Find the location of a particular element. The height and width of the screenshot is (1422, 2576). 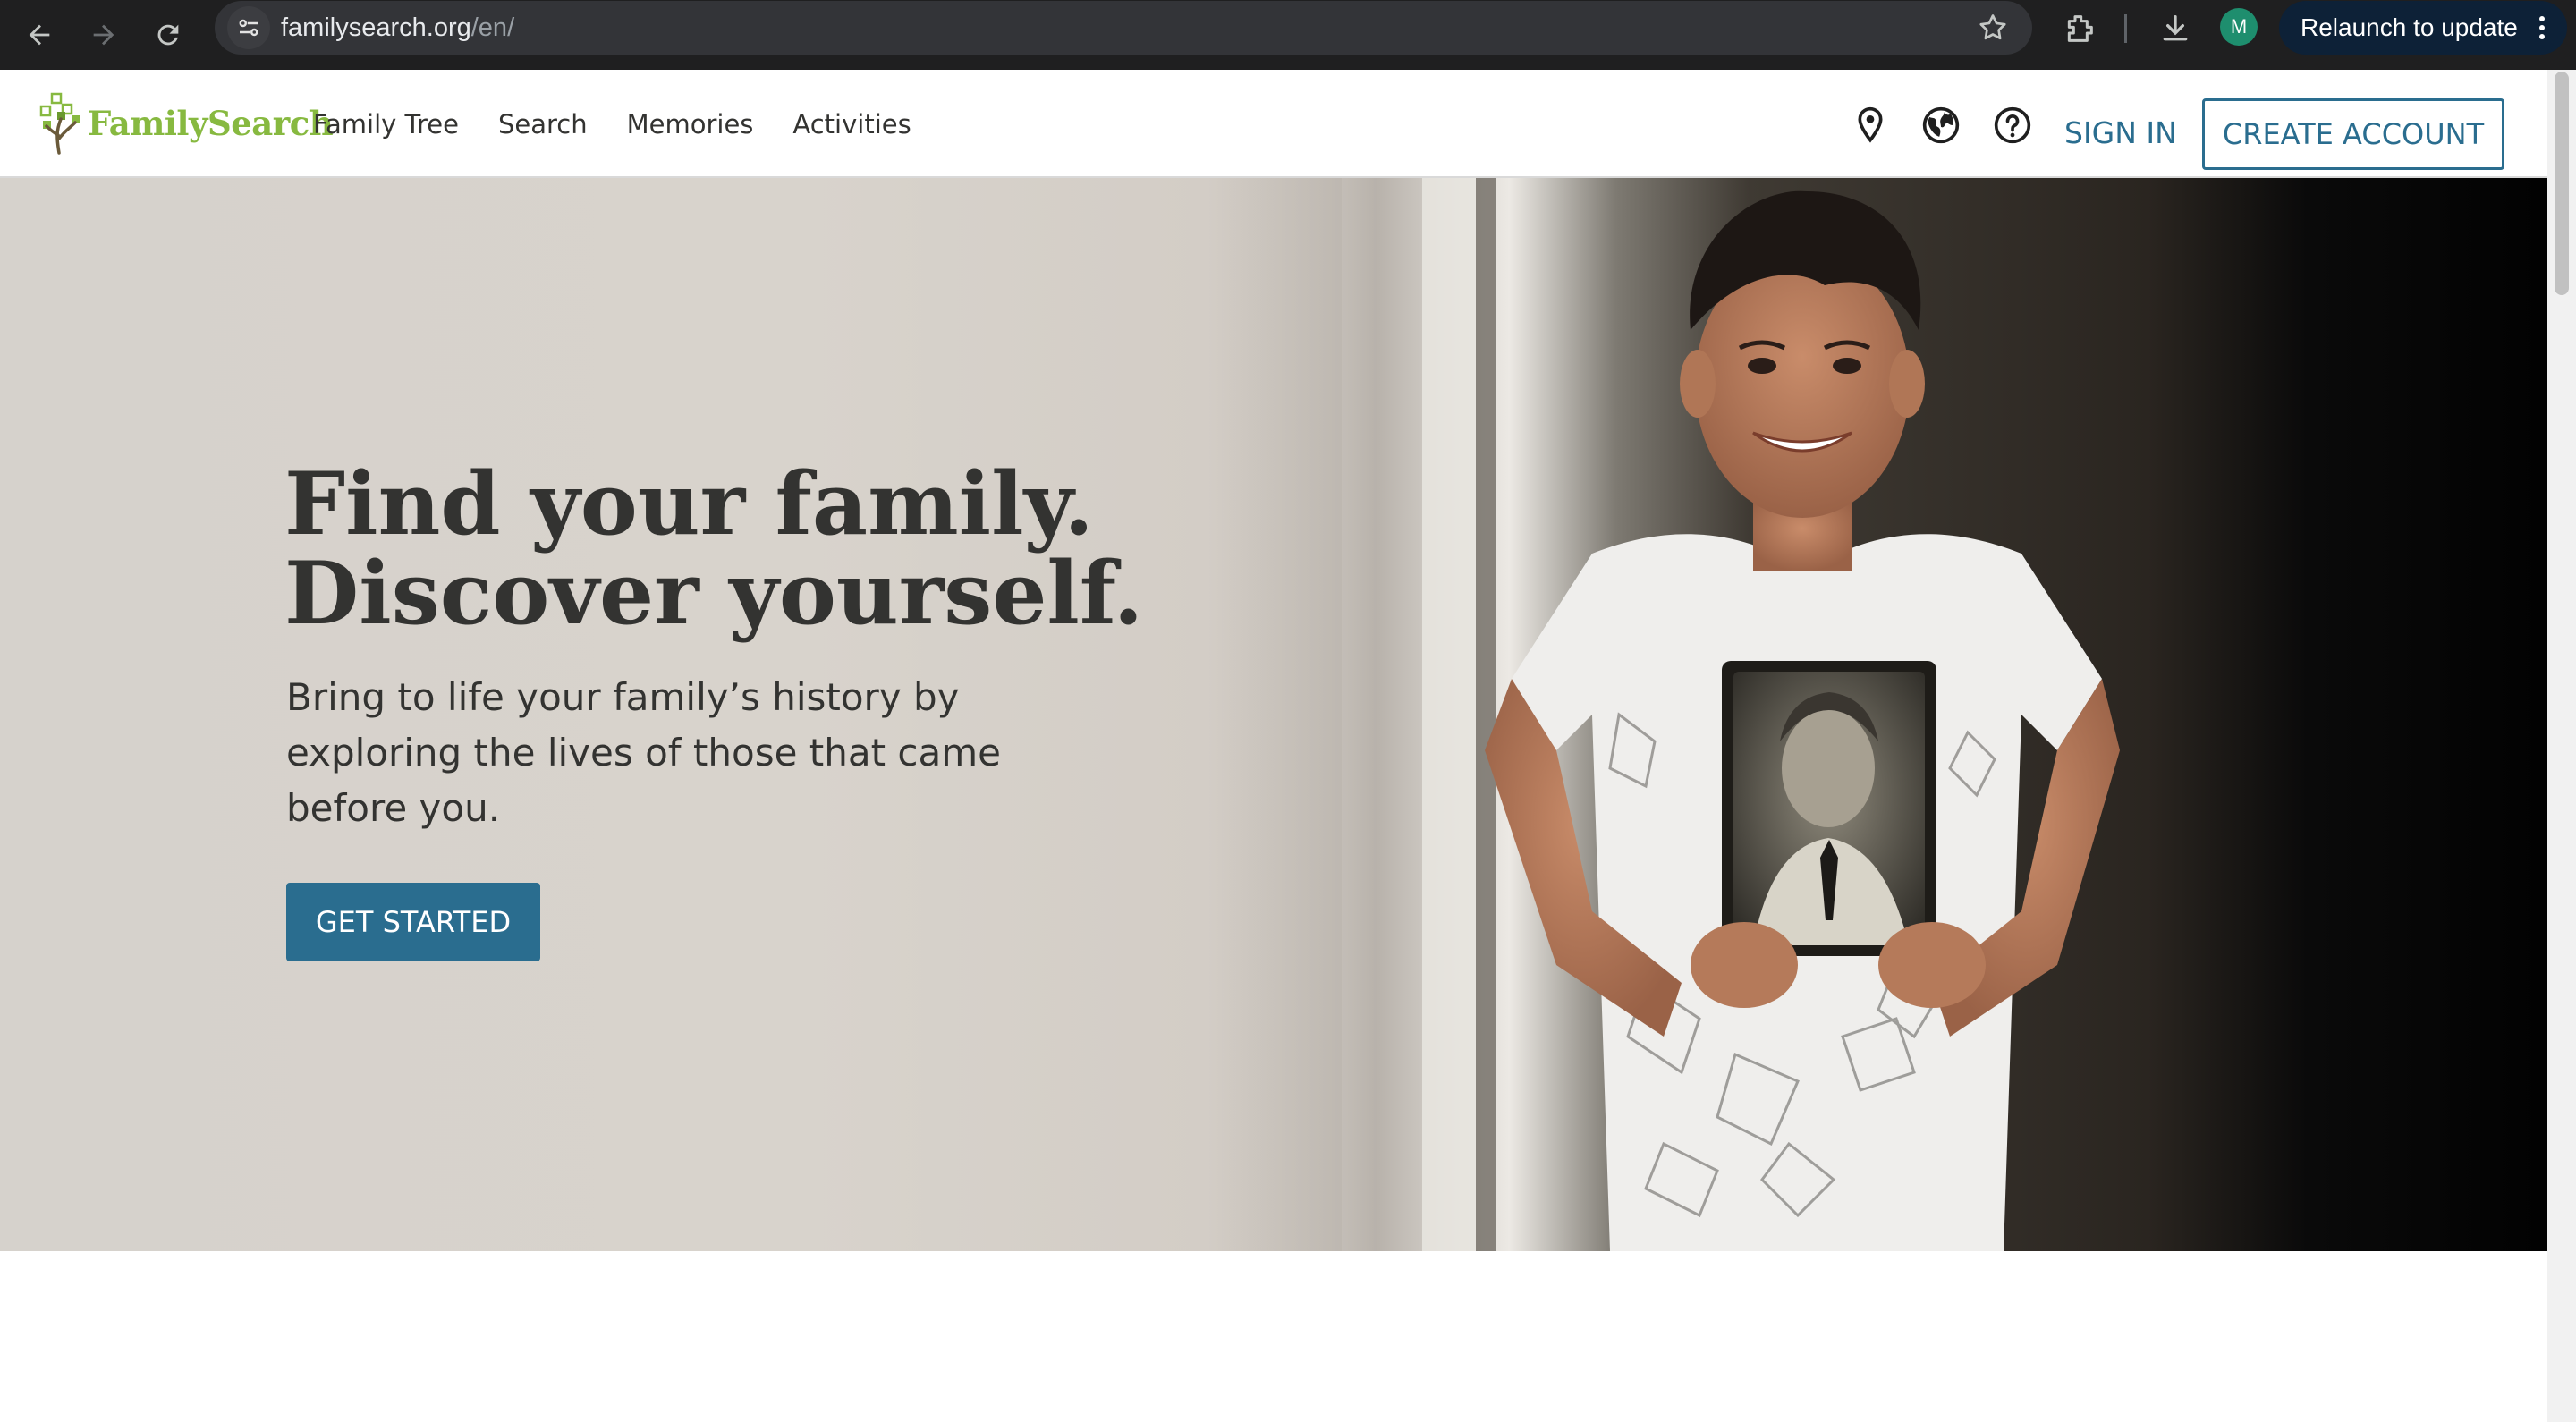

more-icon is located at coordinates (2542, 27).